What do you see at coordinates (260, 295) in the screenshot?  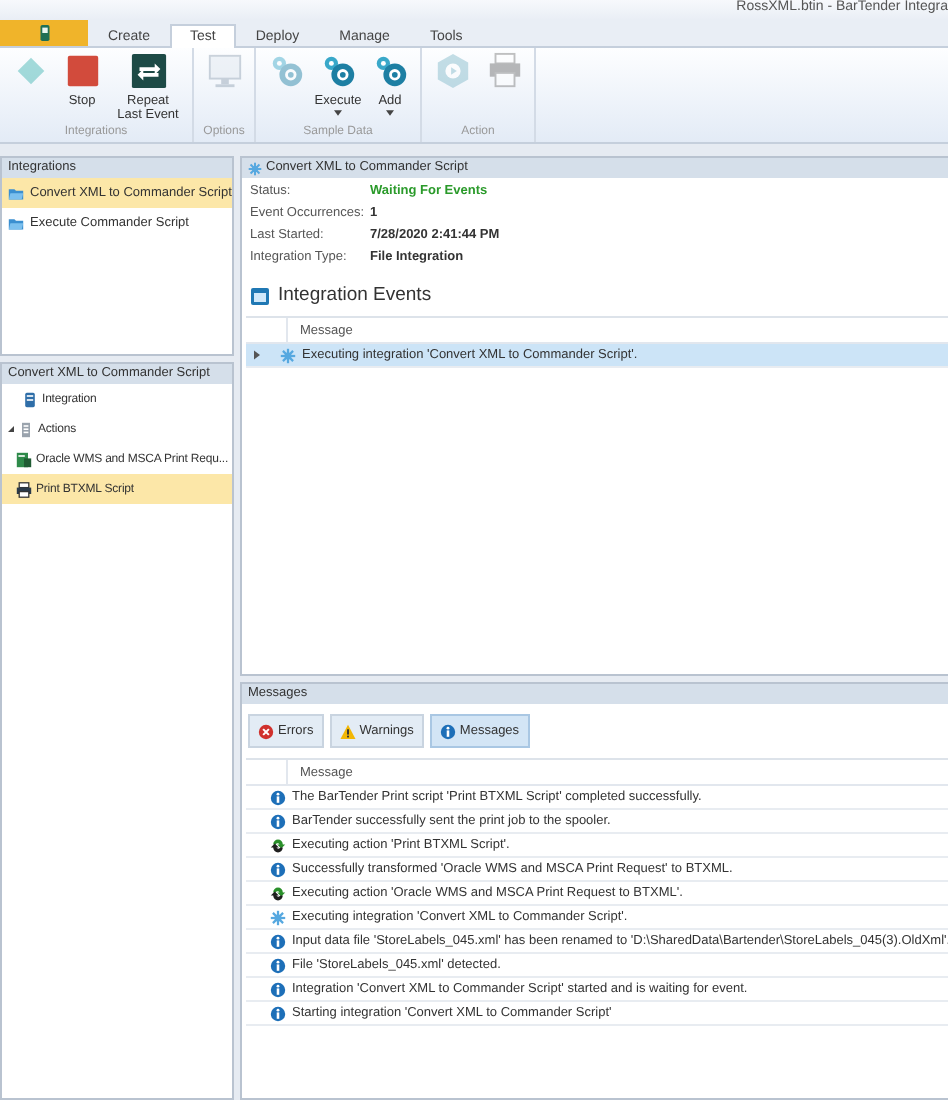 I see `calendar-icon` at bounding box center [260, 295].